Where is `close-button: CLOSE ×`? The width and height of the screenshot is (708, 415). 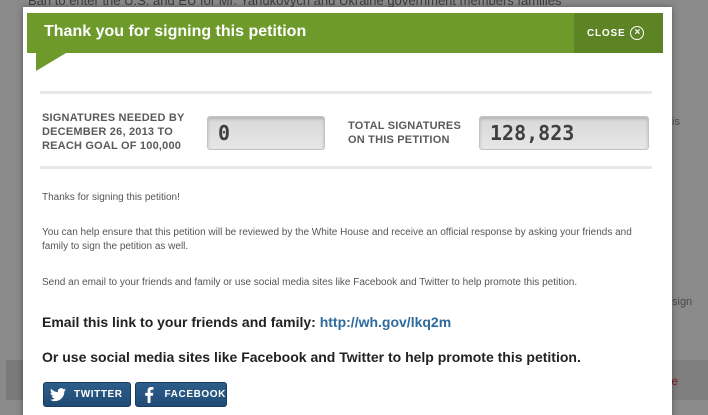 close-button: CLOSE × is located at coordinates (618, 33).